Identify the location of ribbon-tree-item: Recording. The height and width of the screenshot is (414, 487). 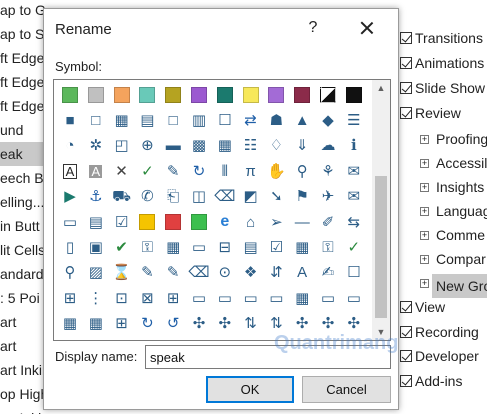
(442, 332).